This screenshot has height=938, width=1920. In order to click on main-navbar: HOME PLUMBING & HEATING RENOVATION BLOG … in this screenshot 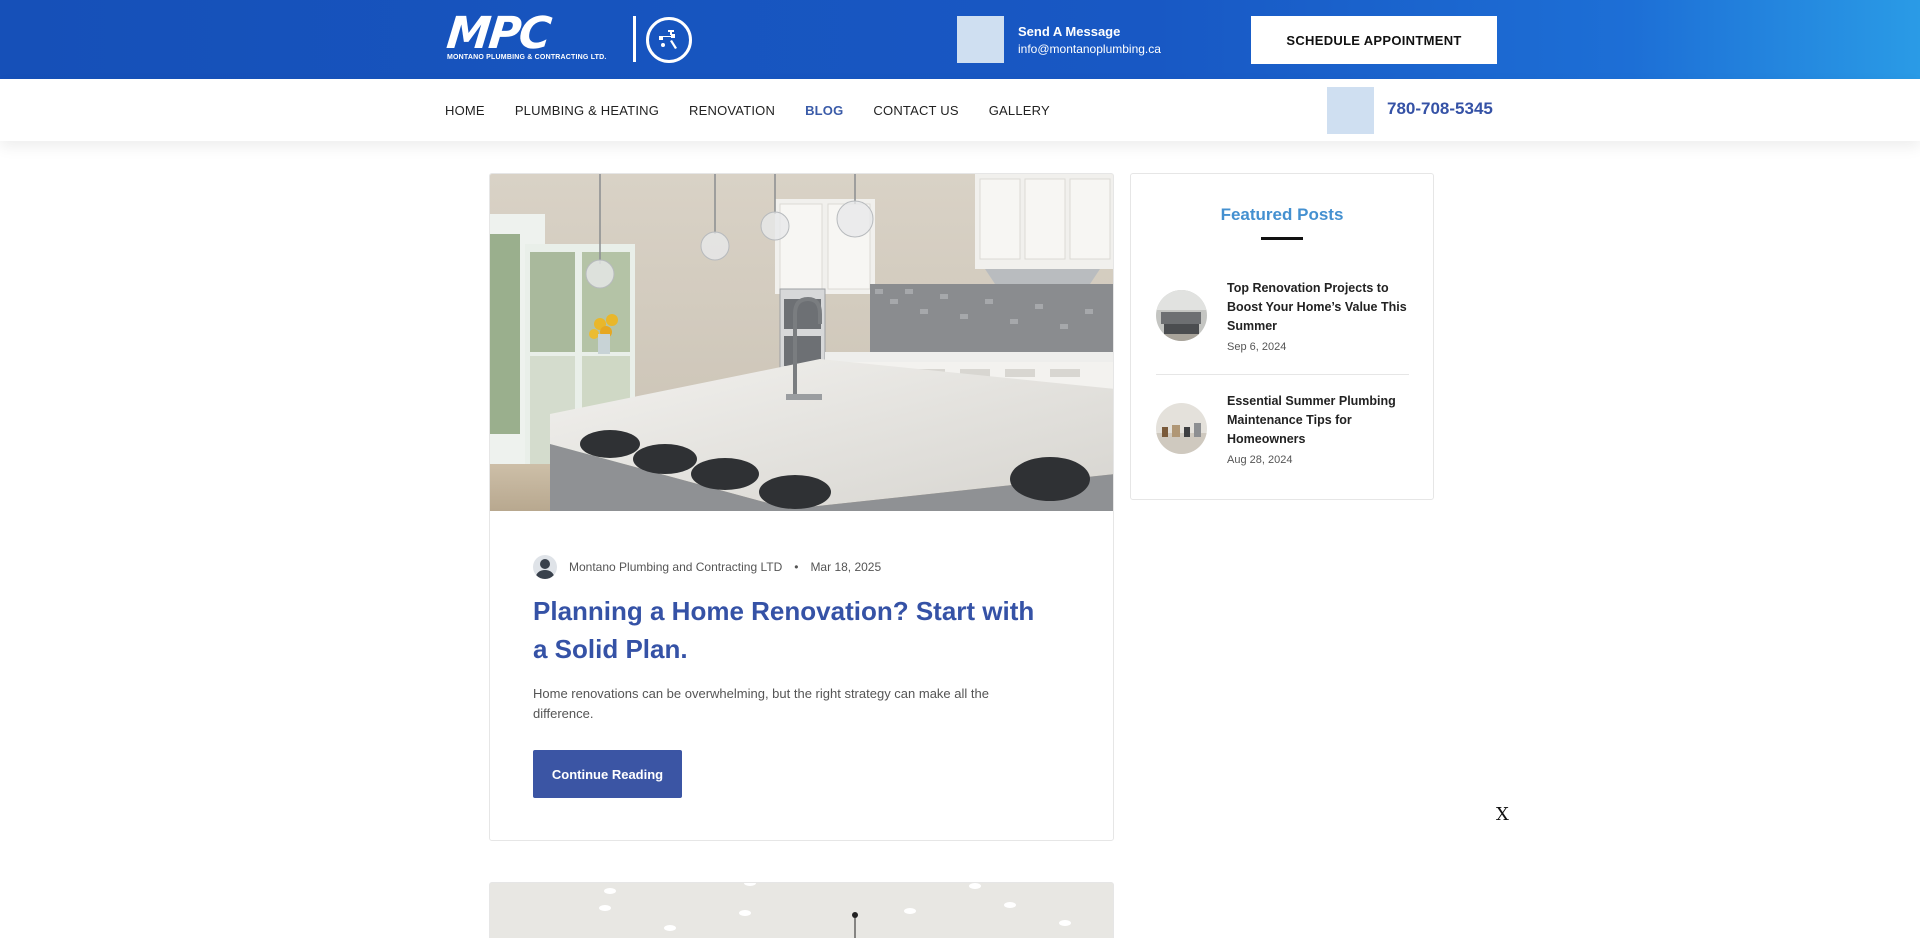, I will do `click(960, 110)`.